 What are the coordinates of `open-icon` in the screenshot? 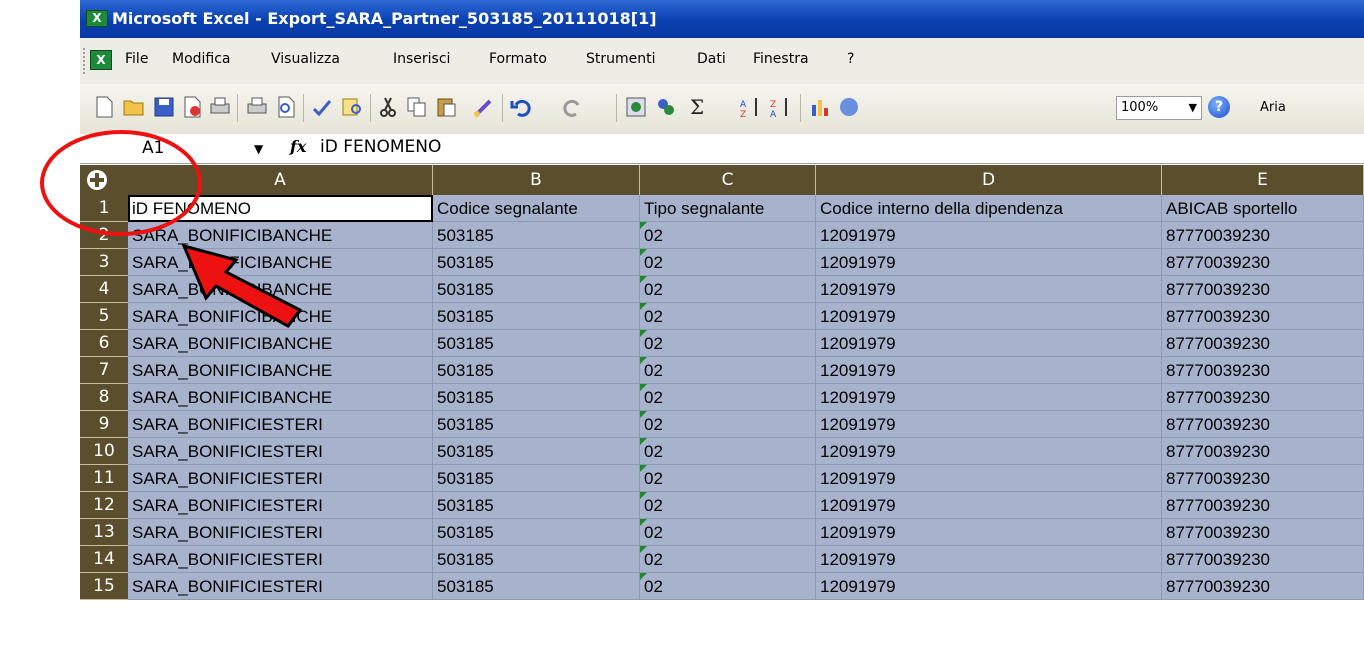 It's located at (134, 107).